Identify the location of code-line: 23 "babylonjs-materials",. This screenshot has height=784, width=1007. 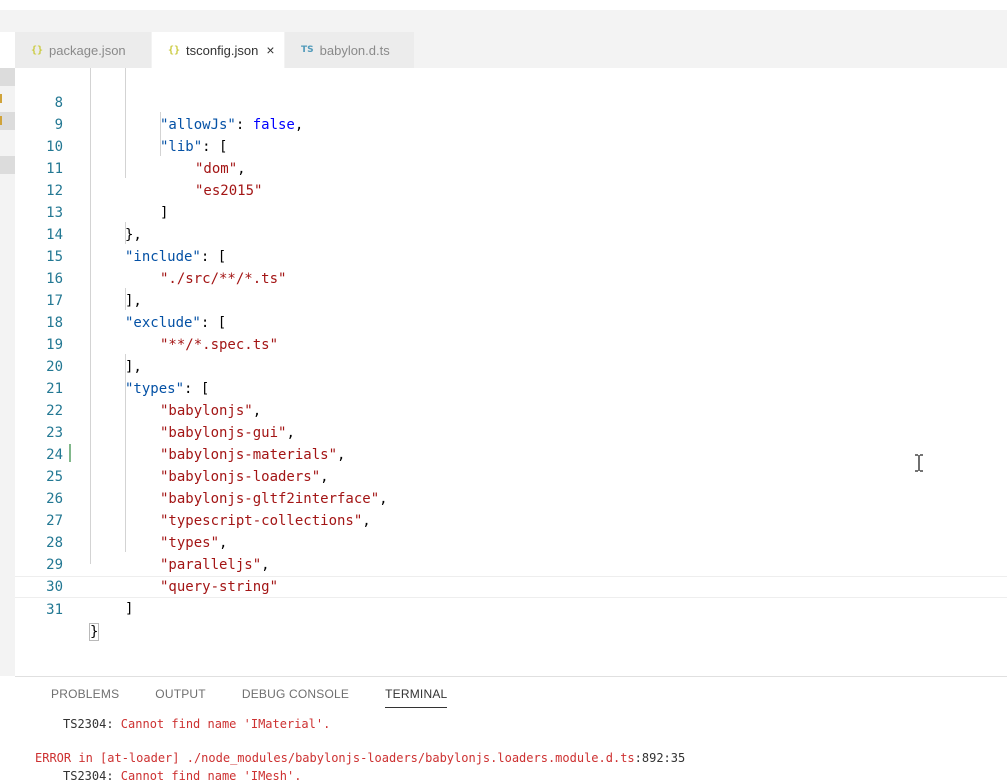
(511, 431).